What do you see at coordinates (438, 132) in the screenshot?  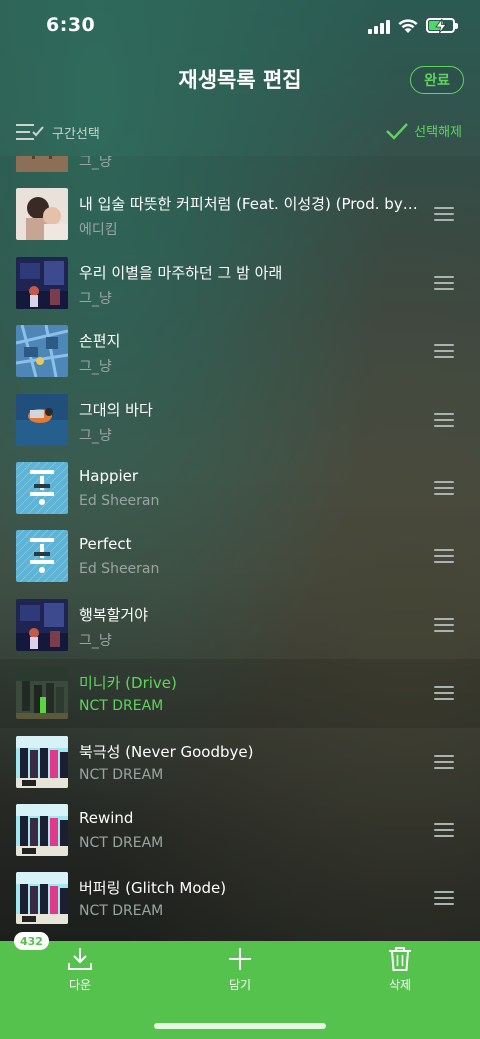 I see `deselect-label: 선택해제` at bounding box center [438, 132].